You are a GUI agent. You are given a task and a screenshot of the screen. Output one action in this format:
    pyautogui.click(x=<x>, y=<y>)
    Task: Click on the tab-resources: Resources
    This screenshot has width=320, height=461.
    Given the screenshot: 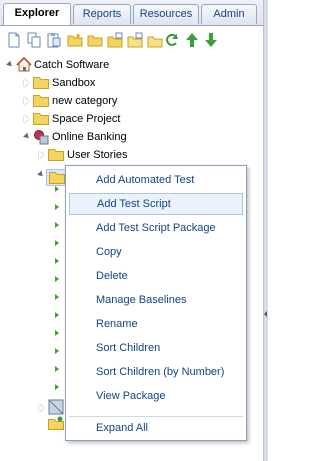 What is the action you would take?
    pyautogui.click(x=166, y=14)
    